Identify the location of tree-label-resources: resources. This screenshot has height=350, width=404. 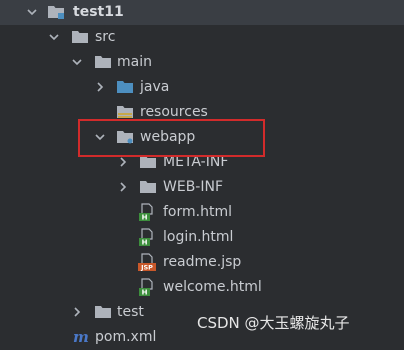
(174, 112).